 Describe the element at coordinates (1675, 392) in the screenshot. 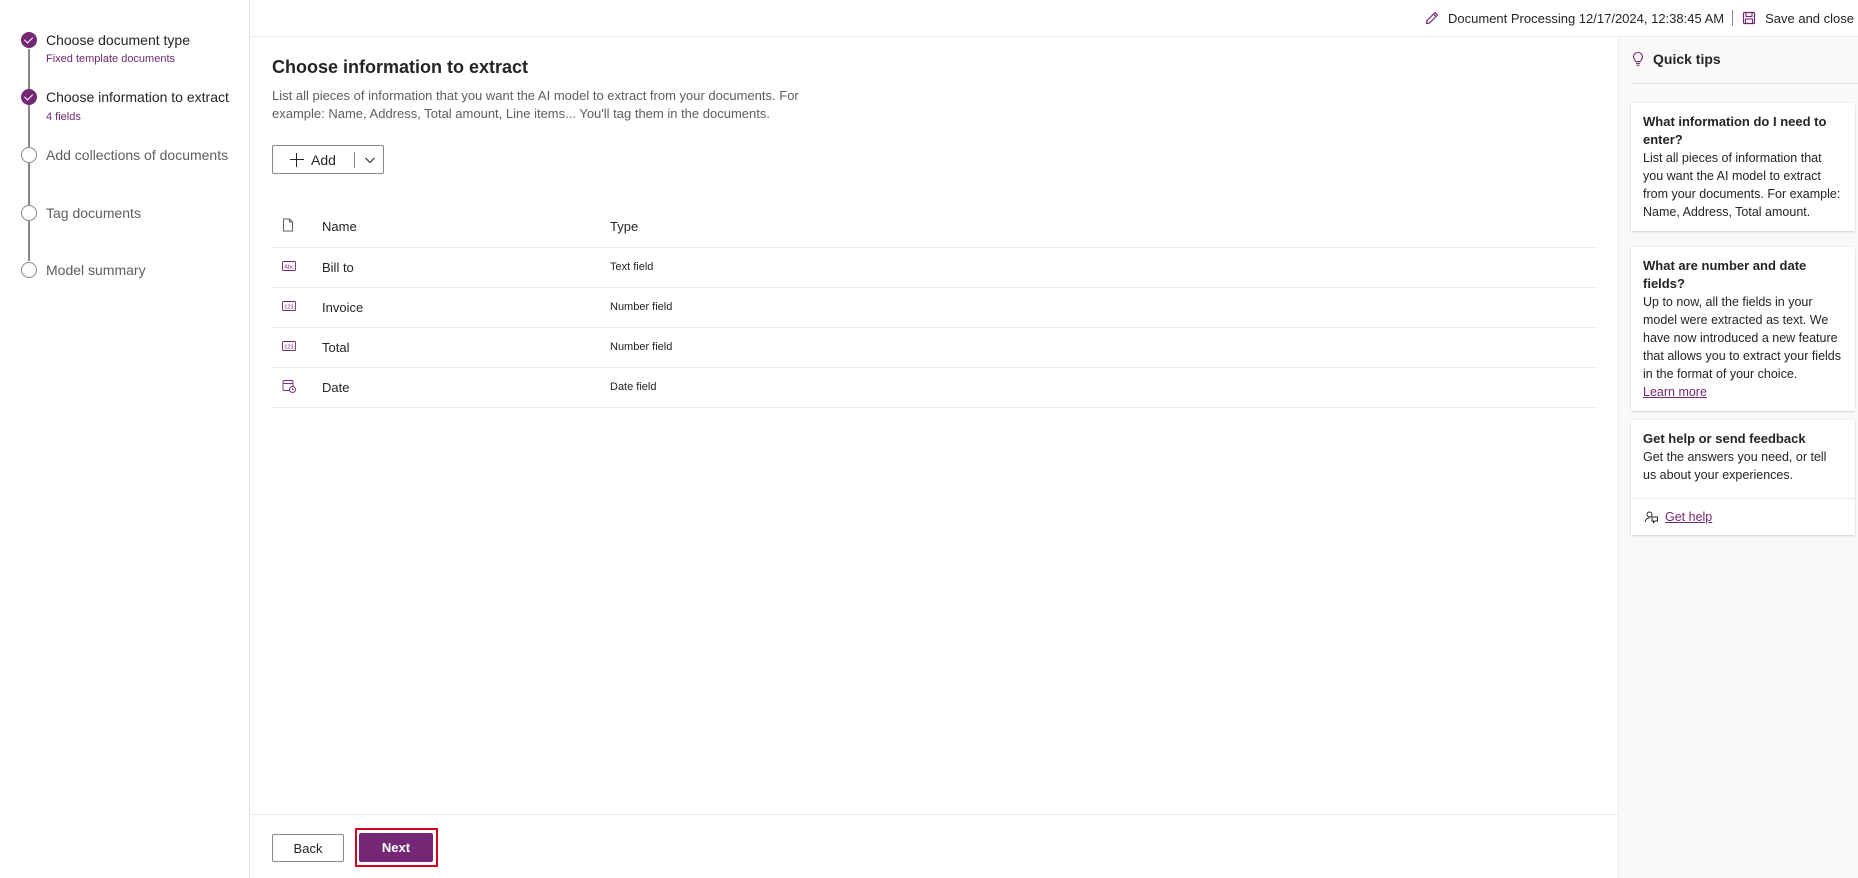

I see `learn-more-link: Learn more` at that location.